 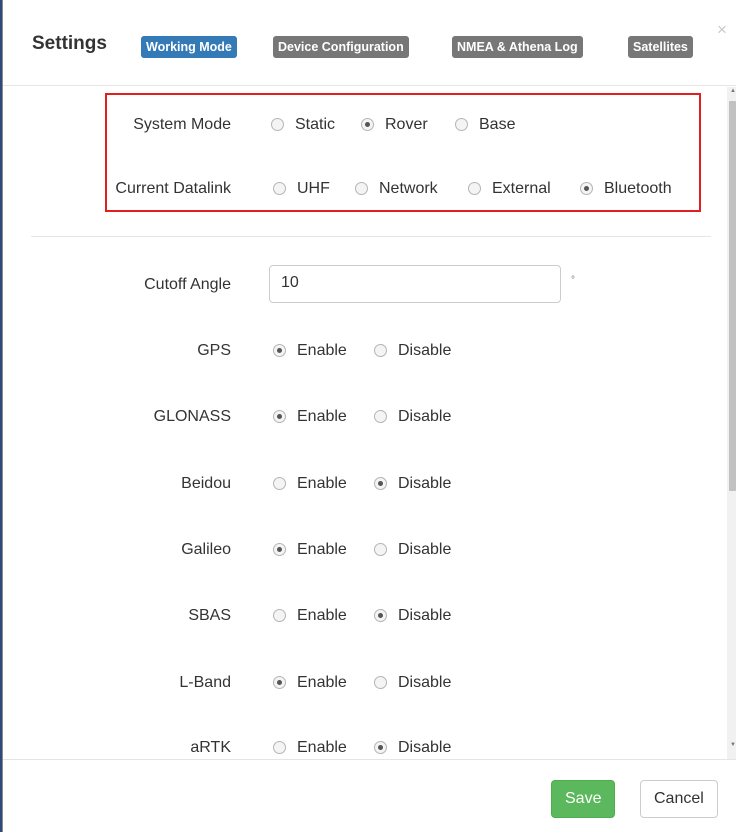 What do you see at coordinates (732, 91) in the screenshot?
I see `scroll-up-arrow-icon: ▲` at bounding box center [732, 91].